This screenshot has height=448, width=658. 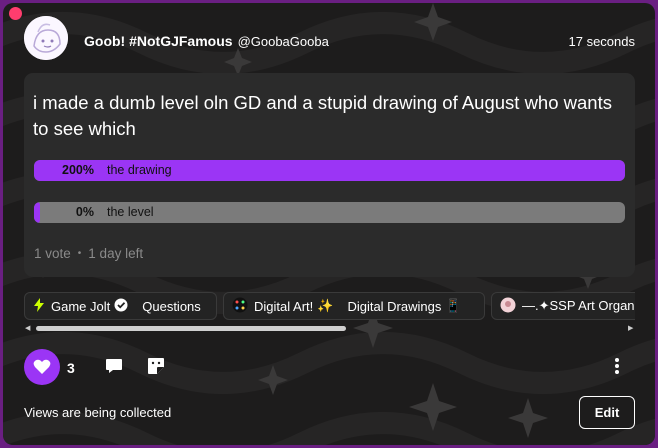 What do you see at coordinates (39, 306) in the screenshot?
I see `game-jolt-icon` at bounding box center [39, 306].